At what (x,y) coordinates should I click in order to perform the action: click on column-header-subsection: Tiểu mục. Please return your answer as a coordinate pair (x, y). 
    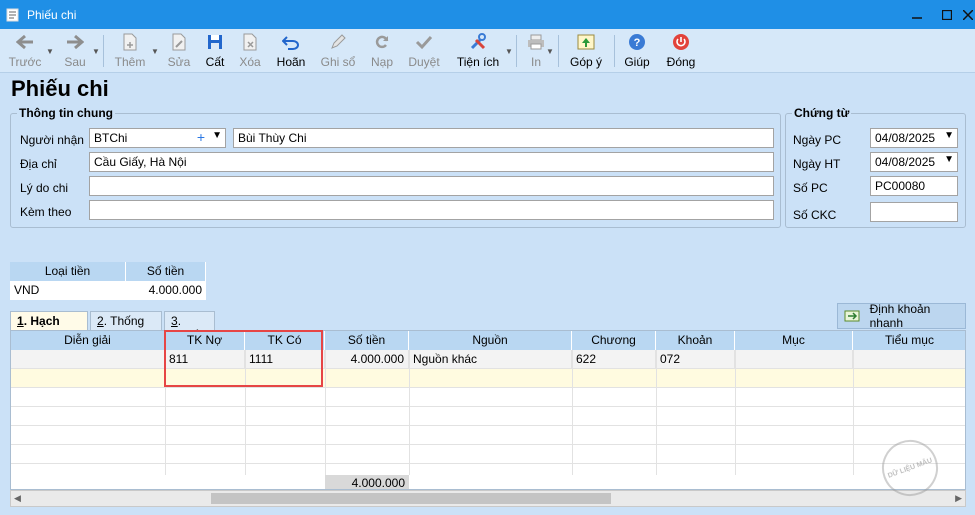
    Looking at the image, I should click on (909, 340).